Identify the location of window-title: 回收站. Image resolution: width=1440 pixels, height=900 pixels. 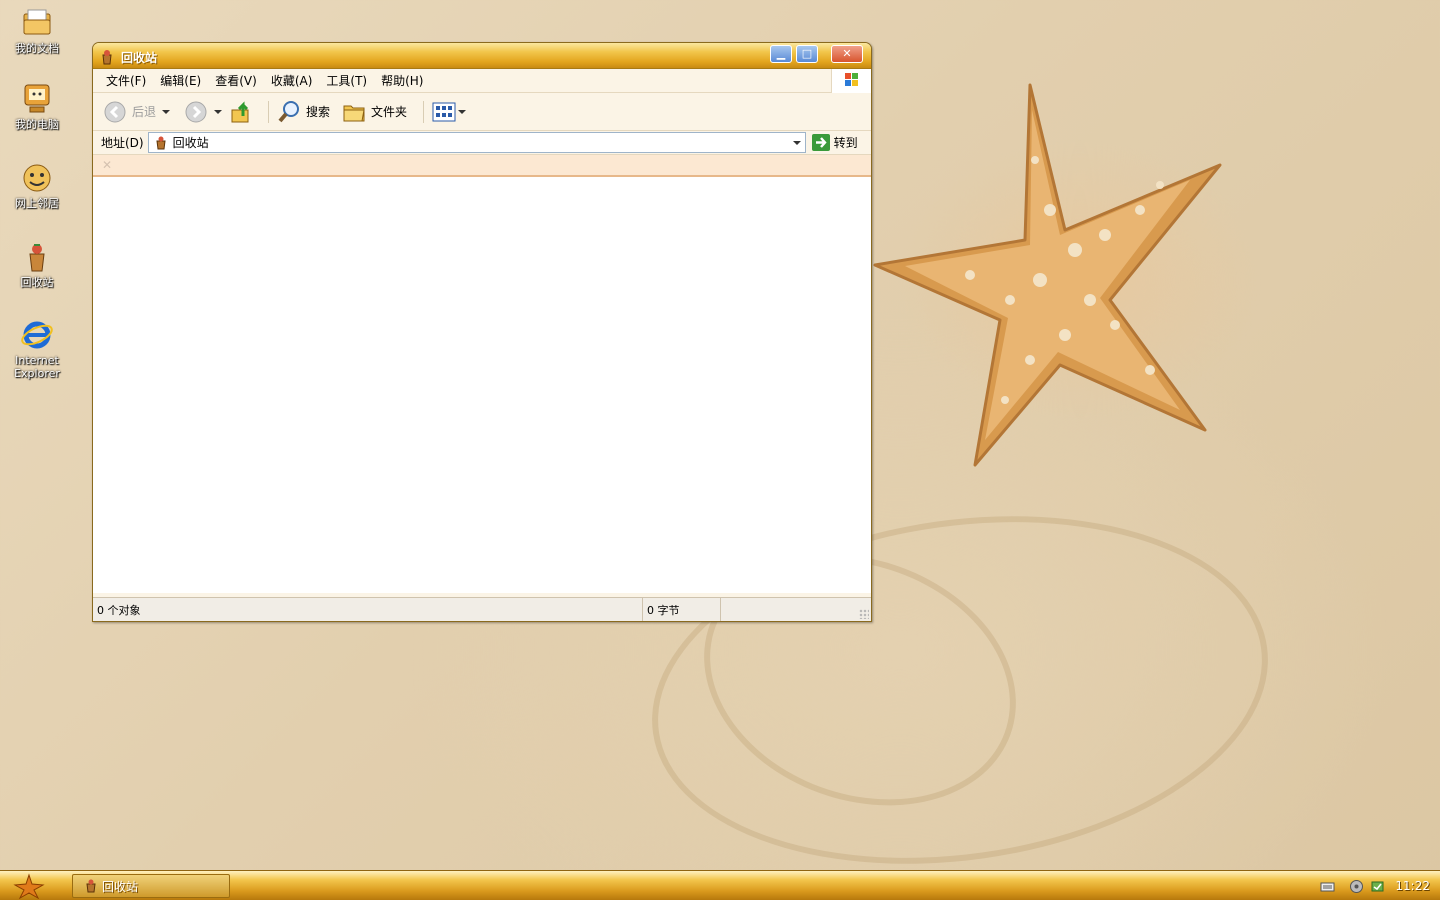
(139, 58).